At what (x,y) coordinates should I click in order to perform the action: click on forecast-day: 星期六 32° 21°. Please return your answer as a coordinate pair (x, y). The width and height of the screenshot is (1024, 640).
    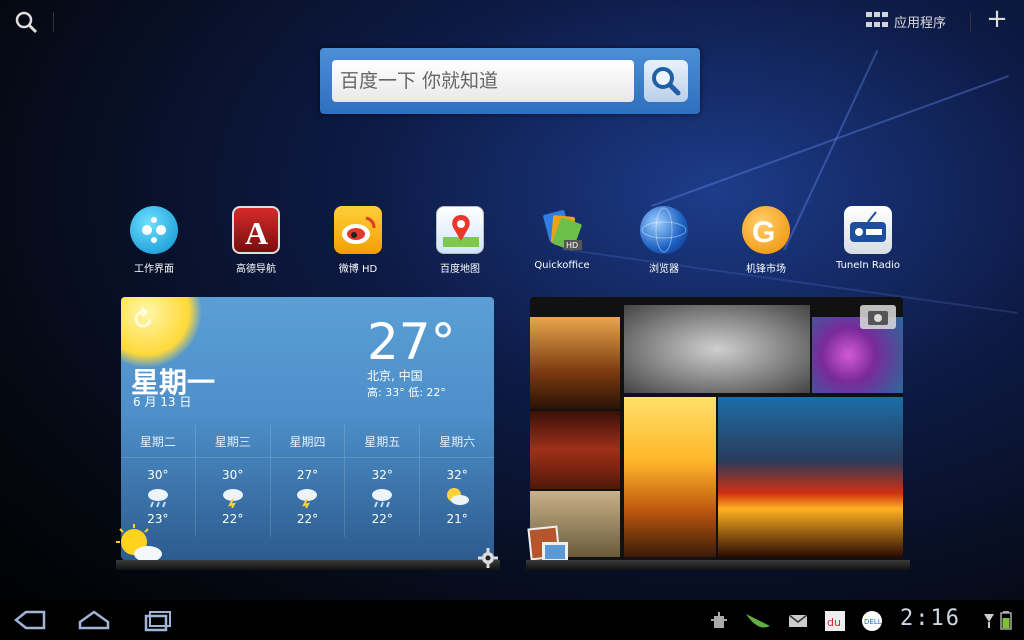
    Looking at the image, I should click on (457, 481).